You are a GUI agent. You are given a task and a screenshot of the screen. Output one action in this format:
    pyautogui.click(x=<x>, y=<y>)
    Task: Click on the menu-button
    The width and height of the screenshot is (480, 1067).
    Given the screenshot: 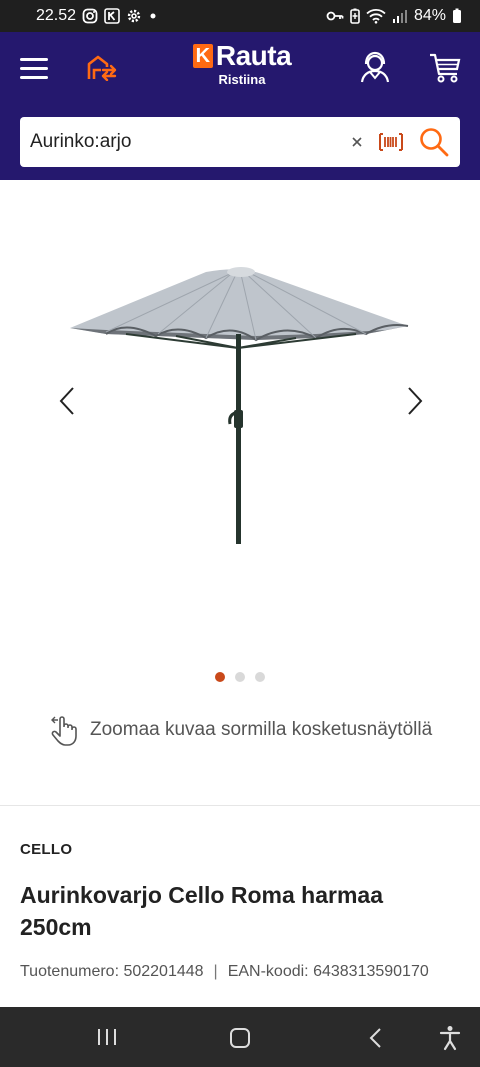 What is the action you would take?
    pyautogui.click(x=35, y=68)
    